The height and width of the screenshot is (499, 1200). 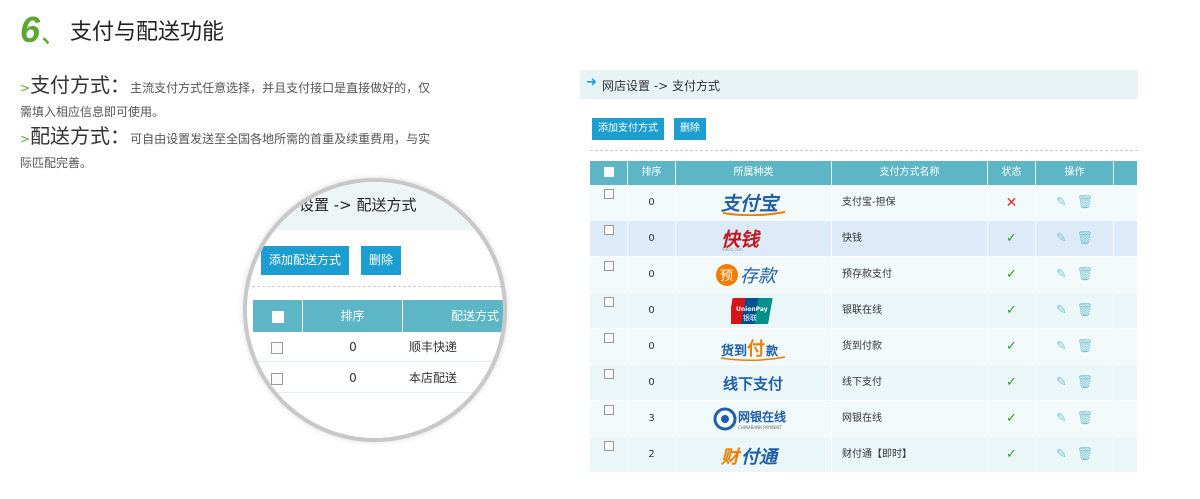 I want to click on svg-text: CHINABANK PAYMENT, so click(x=760, y=427).